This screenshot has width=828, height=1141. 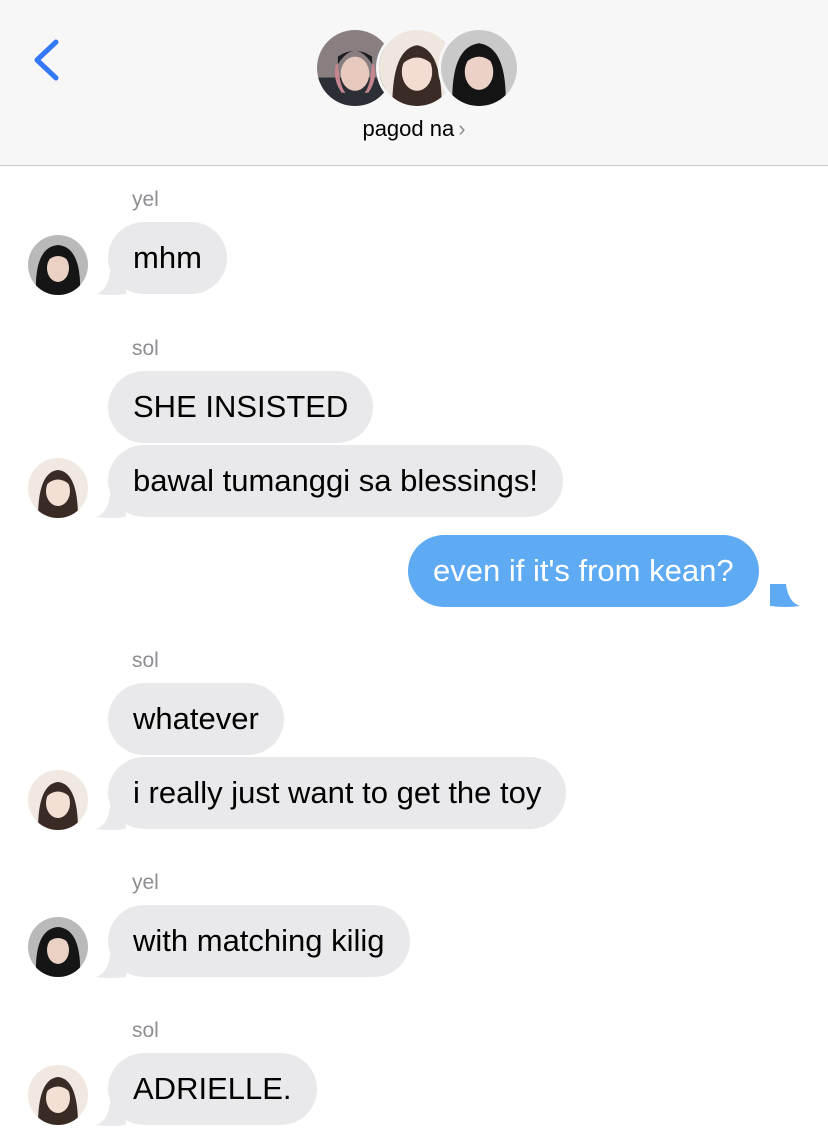 What do you see at coordinates (462, 128) in the screenshot?
I see `chevron-right-icon: ›` at bounding box center [462, 128].